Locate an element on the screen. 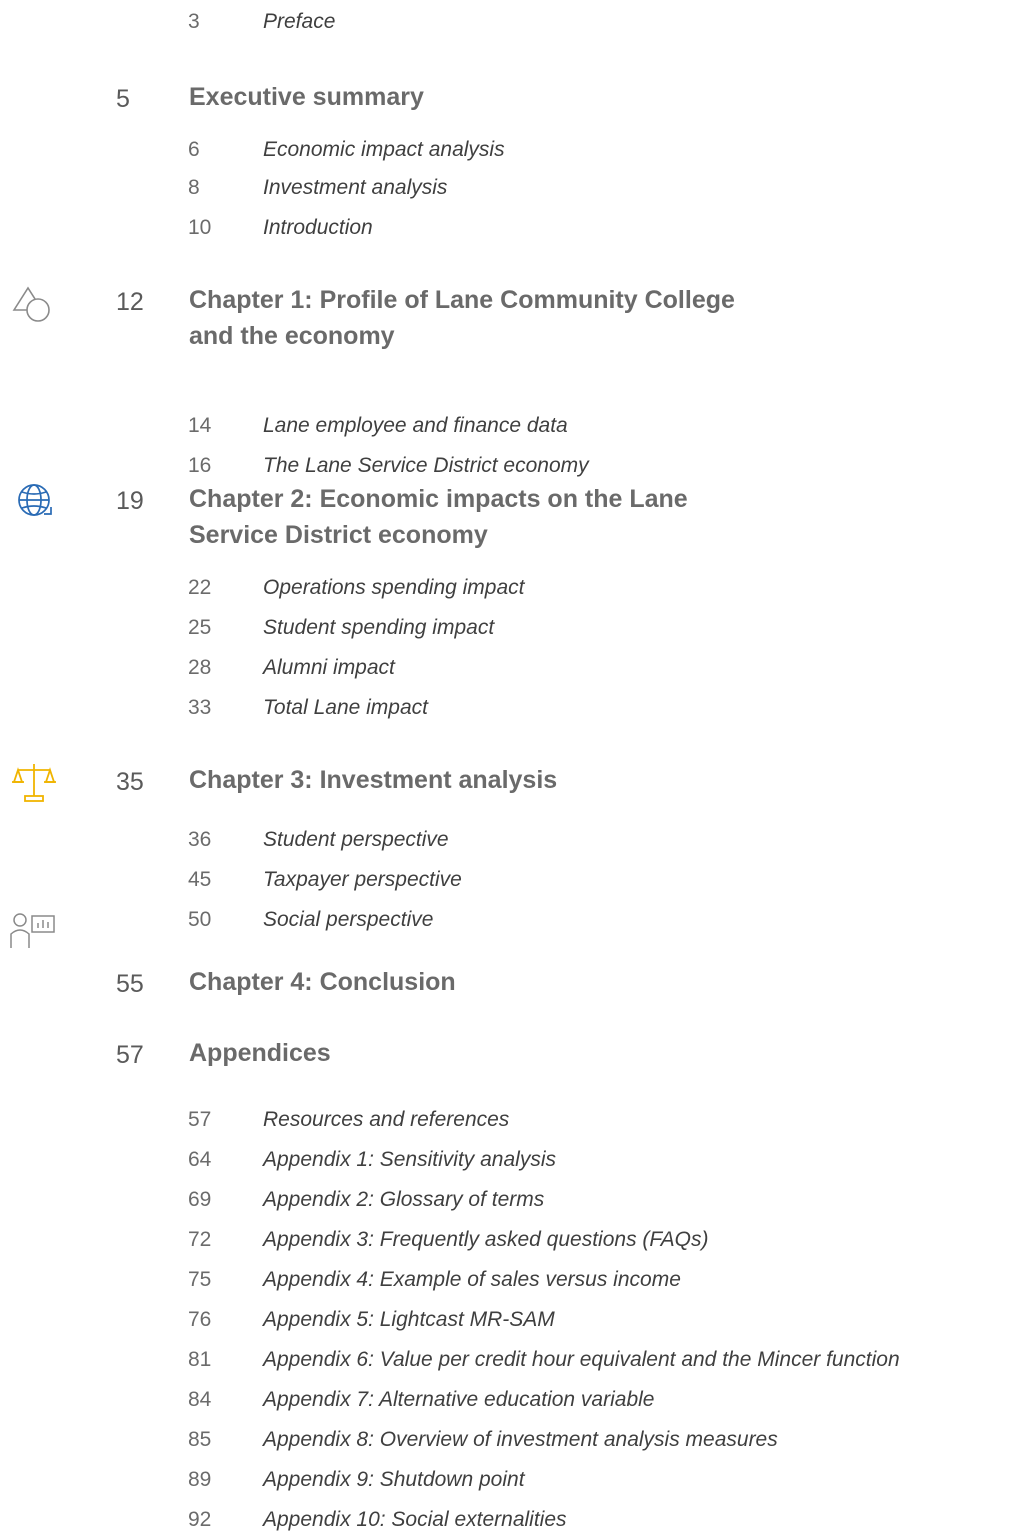  toc-page-number: 3 is located at coordinates (194, 21).